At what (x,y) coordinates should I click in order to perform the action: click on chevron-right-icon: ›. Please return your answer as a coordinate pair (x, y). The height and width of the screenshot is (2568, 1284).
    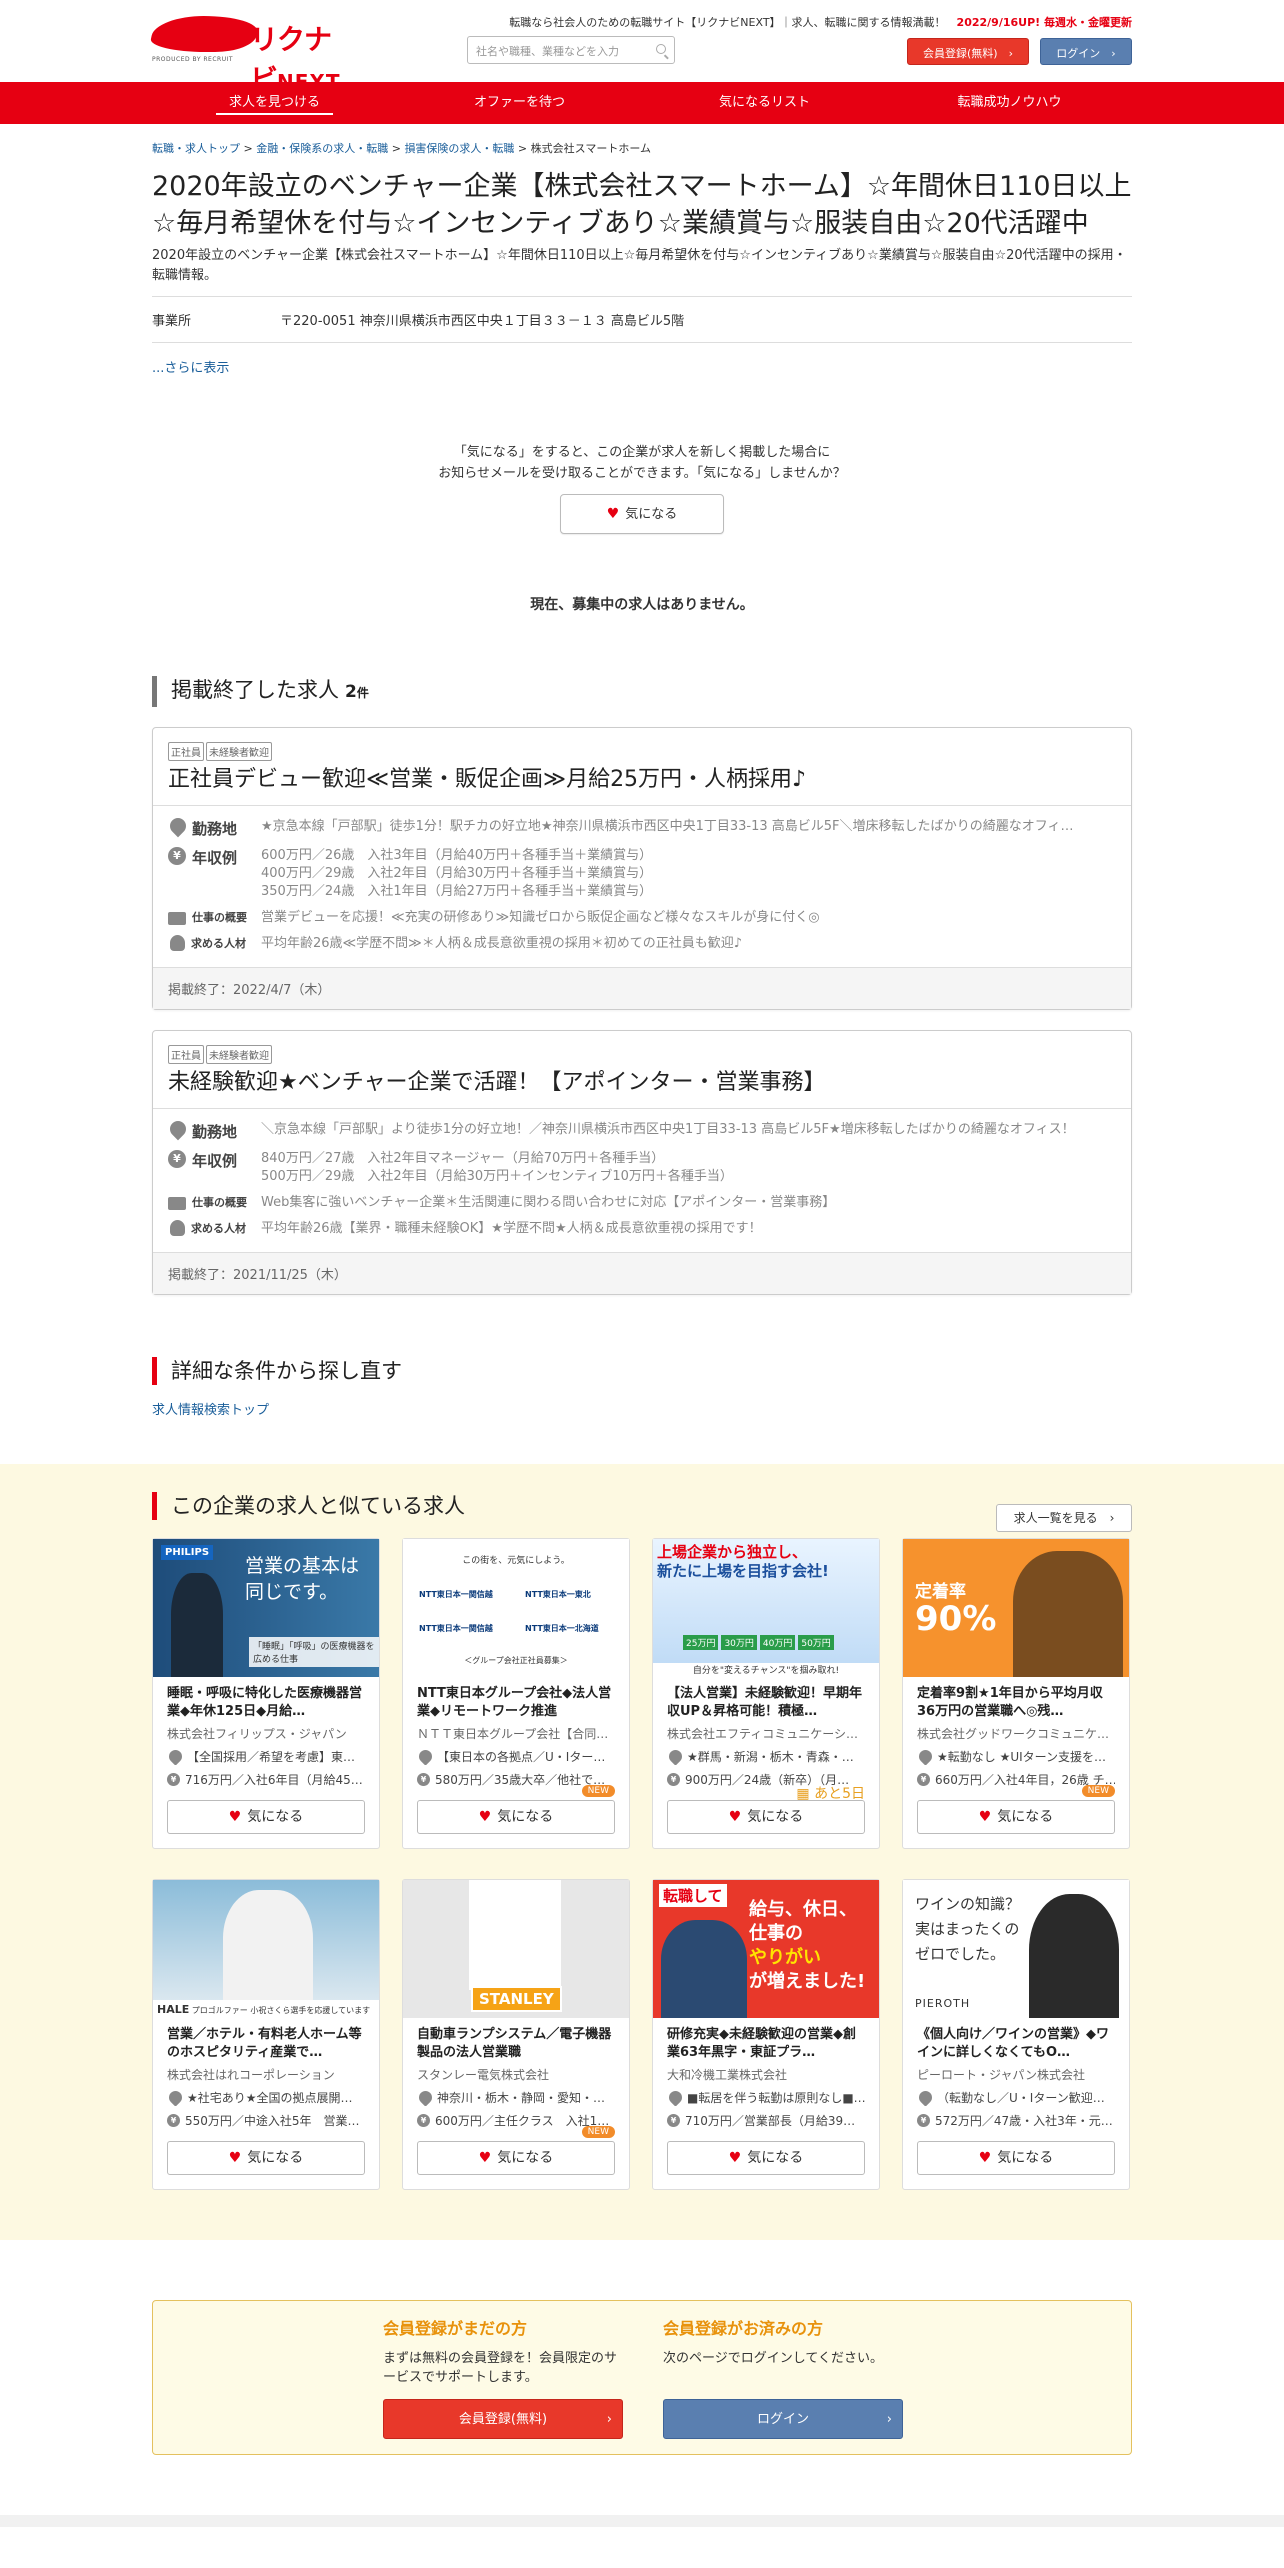
    Looking at the image, I should click on (889, 2419).